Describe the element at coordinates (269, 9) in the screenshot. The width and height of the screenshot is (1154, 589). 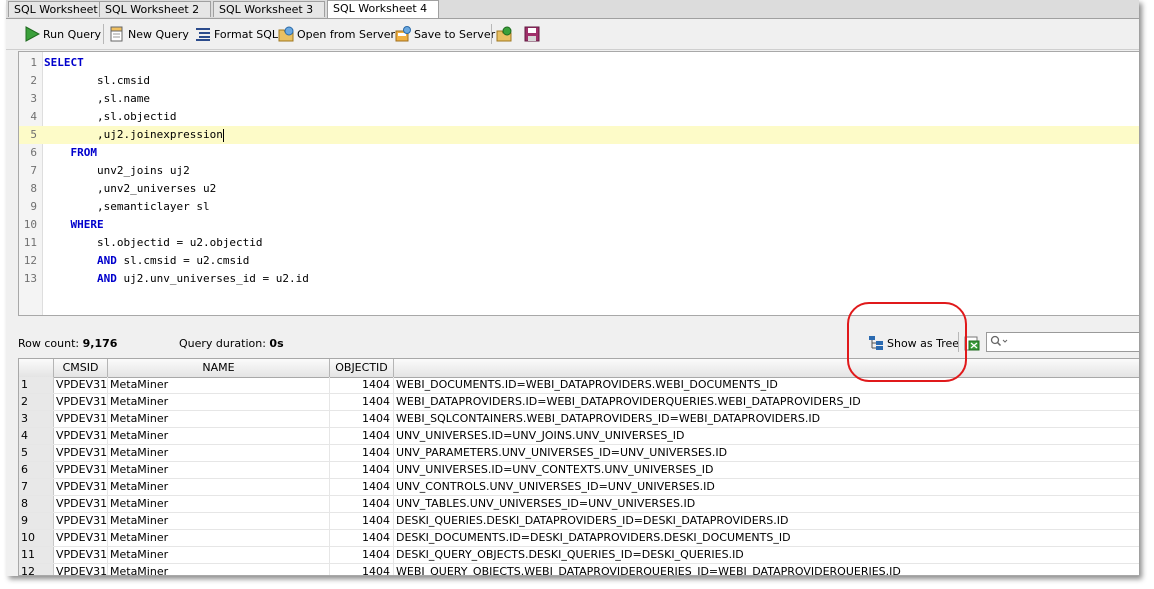
I see `tab-sql-worksheet-3: SQL Worksheet 3` at that location.